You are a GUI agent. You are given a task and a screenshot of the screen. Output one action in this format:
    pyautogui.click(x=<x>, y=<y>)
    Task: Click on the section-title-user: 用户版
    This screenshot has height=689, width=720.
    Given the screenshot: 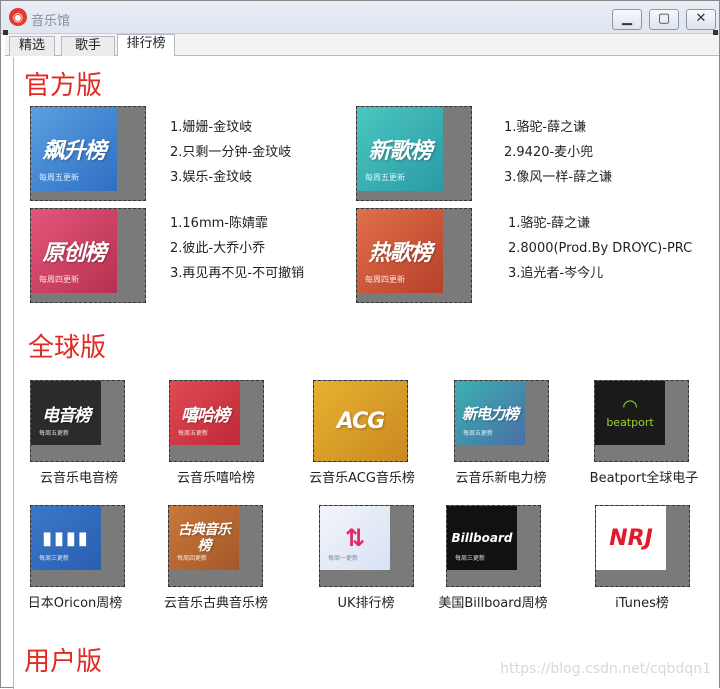 What is the action you would take?
    pyautogui.click(x=63, y=662)
    